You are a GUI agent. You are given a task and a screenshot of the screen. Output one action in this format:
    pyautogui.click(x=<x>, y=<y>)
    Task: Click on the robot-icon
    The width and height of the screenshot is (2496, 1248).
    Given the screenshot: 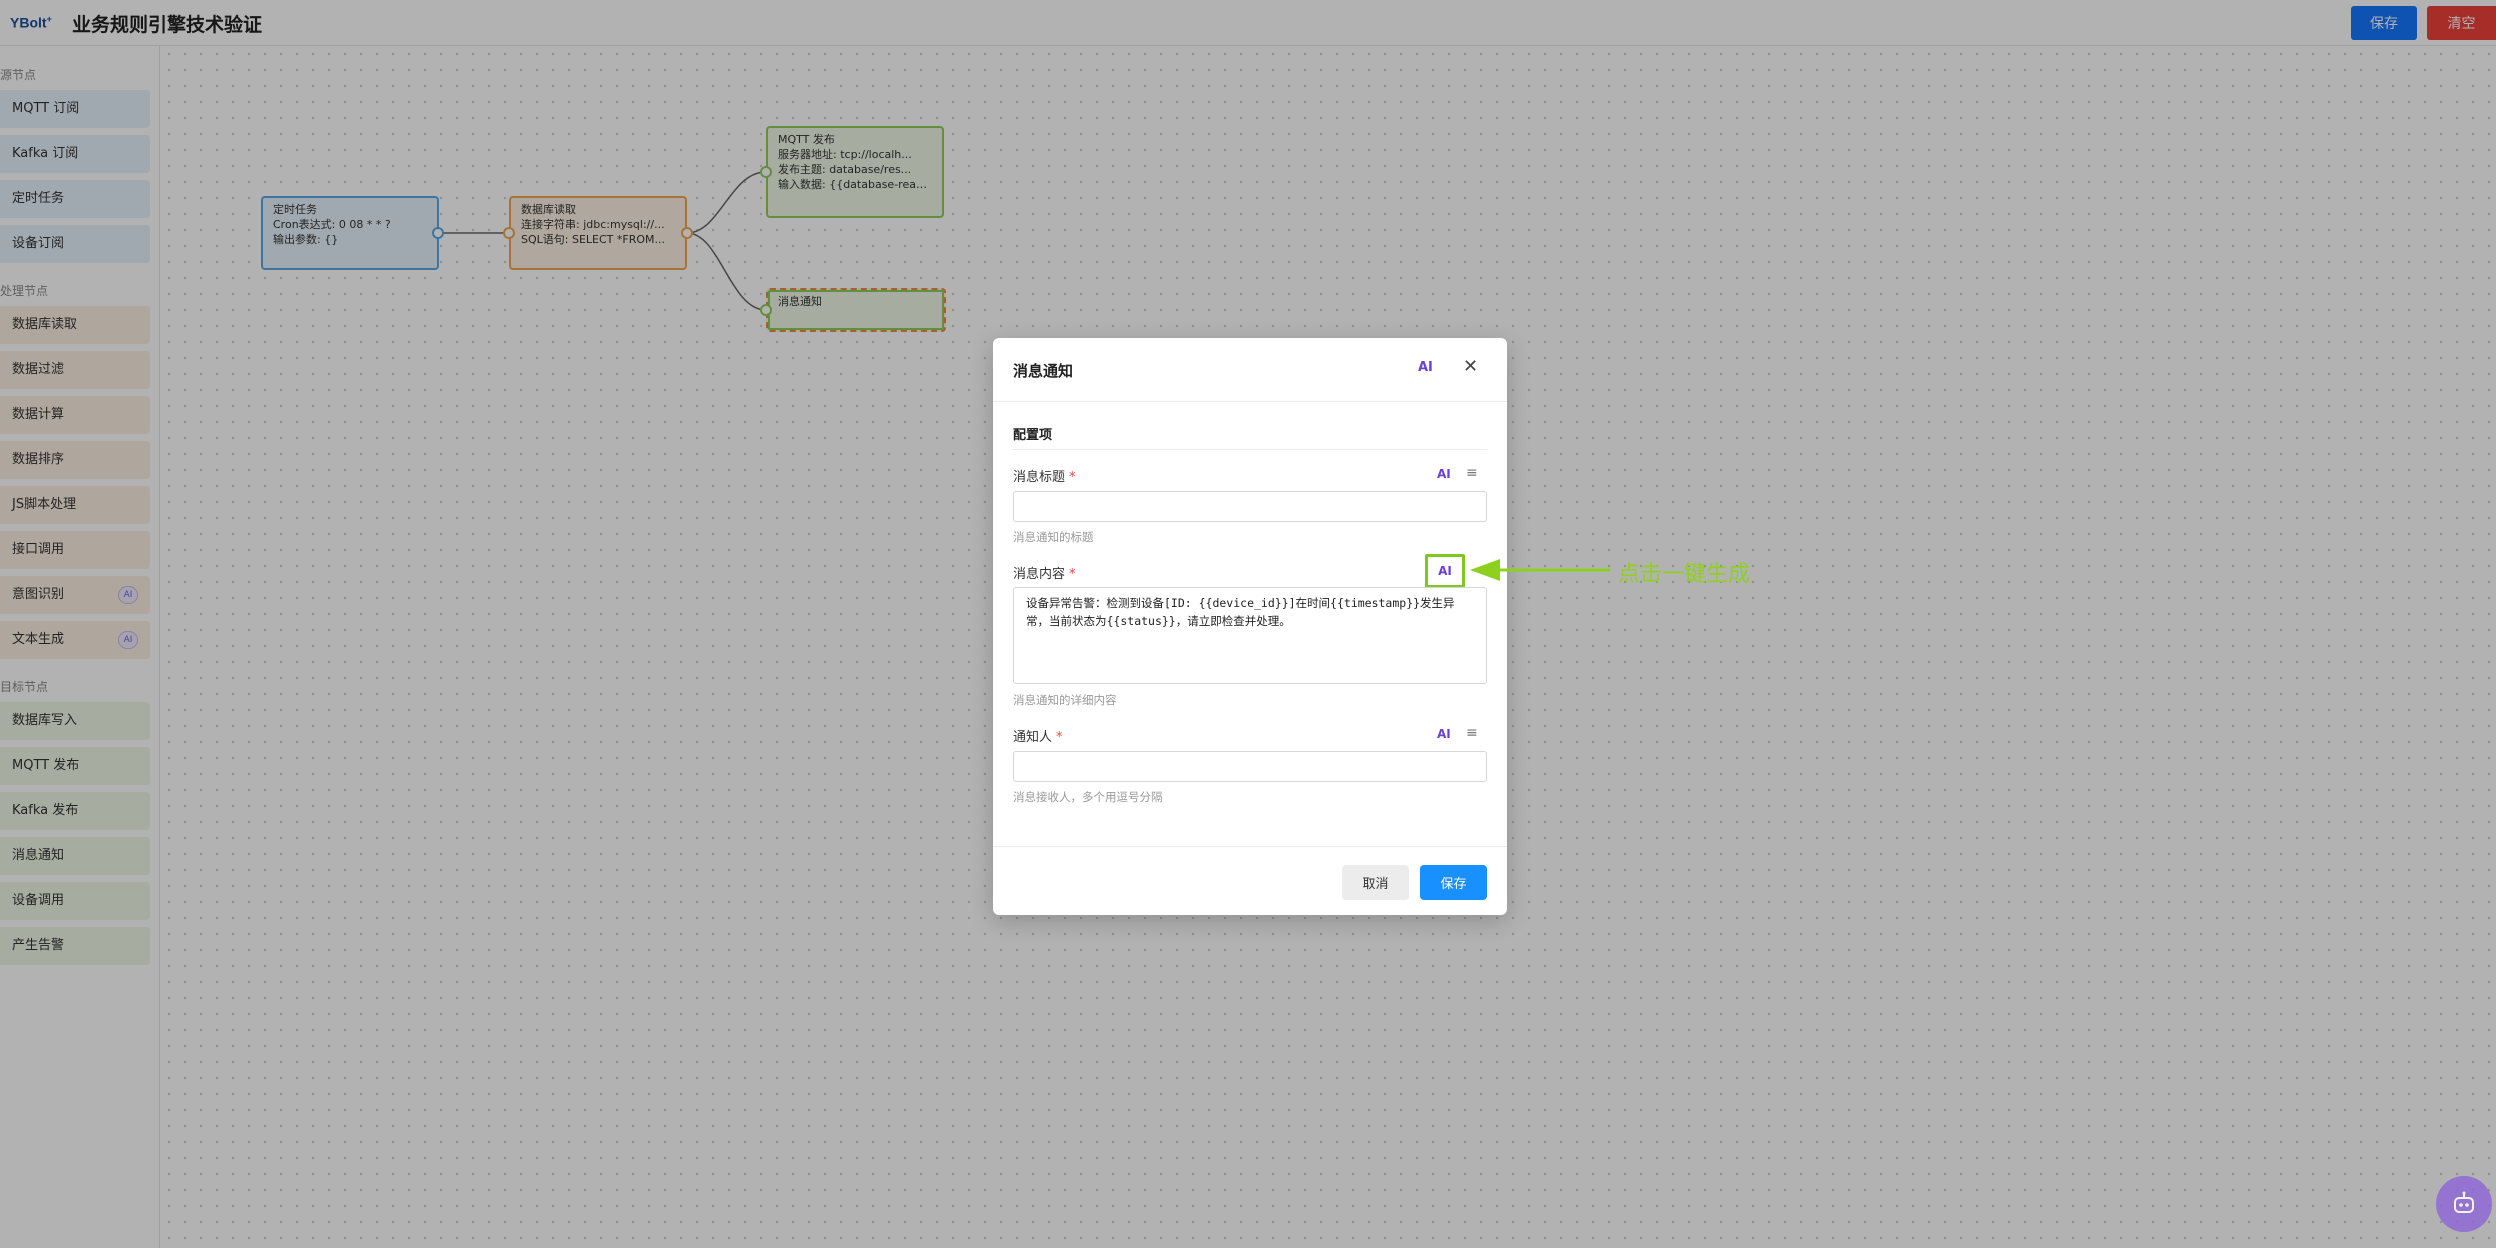 What is the action you would take?
    pyautogui.click(x=2464, y=1202)
    